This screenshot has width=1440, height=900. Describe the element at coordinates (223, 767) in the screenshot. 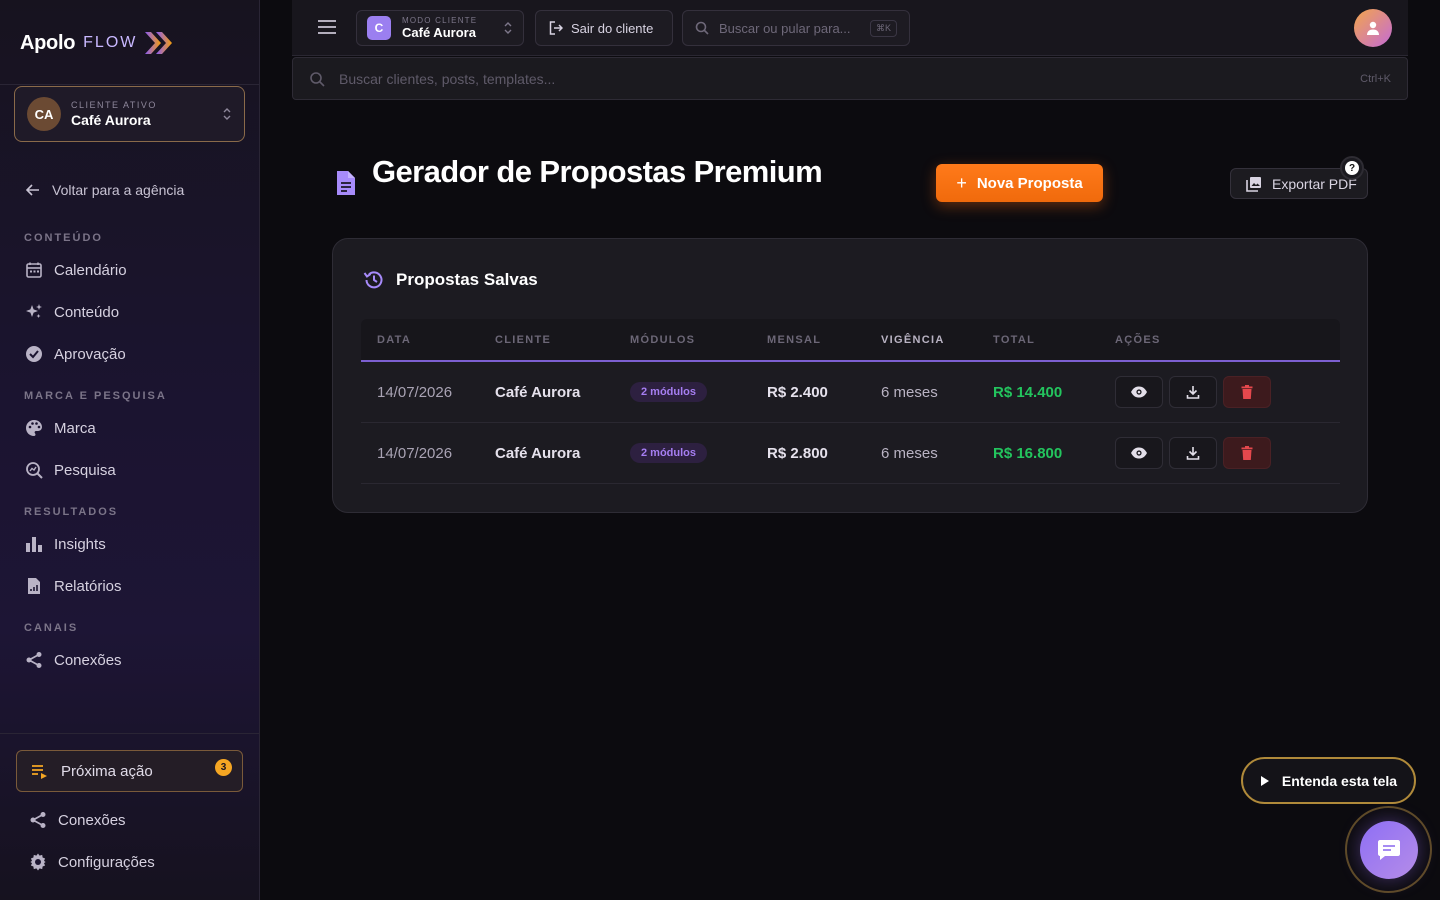

I see `next-action-count-badge: 3` at that location.